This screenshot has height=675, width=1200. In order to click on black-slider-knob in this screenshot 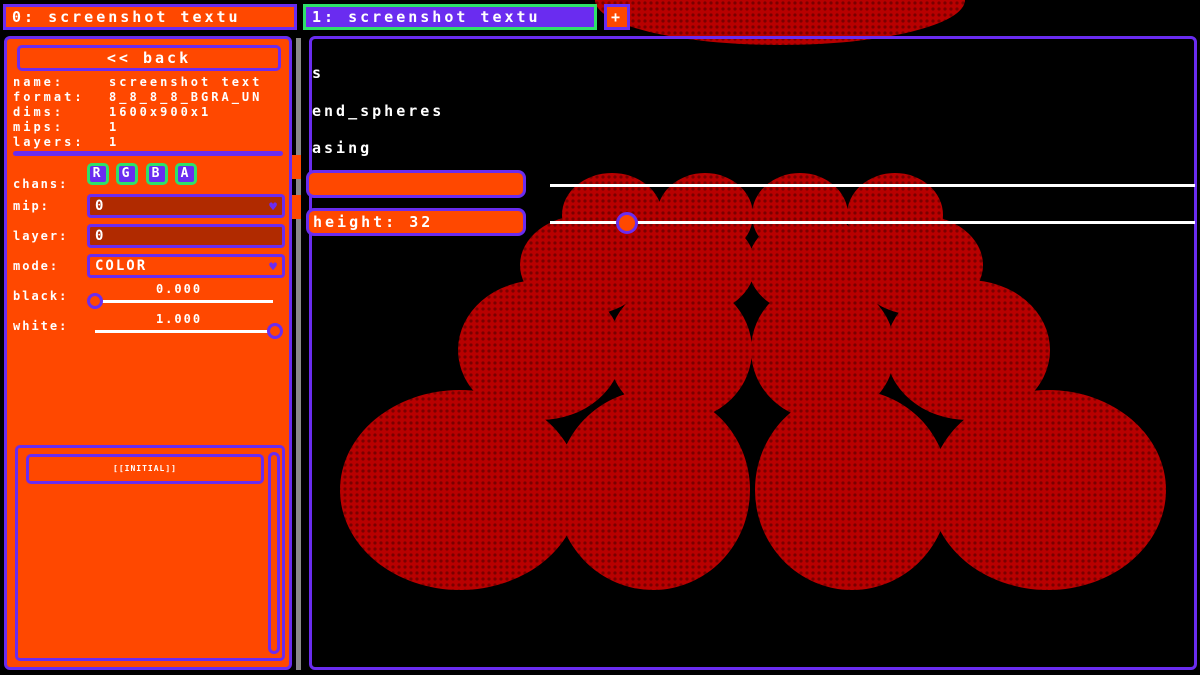, I will do `click(95, 301)`.